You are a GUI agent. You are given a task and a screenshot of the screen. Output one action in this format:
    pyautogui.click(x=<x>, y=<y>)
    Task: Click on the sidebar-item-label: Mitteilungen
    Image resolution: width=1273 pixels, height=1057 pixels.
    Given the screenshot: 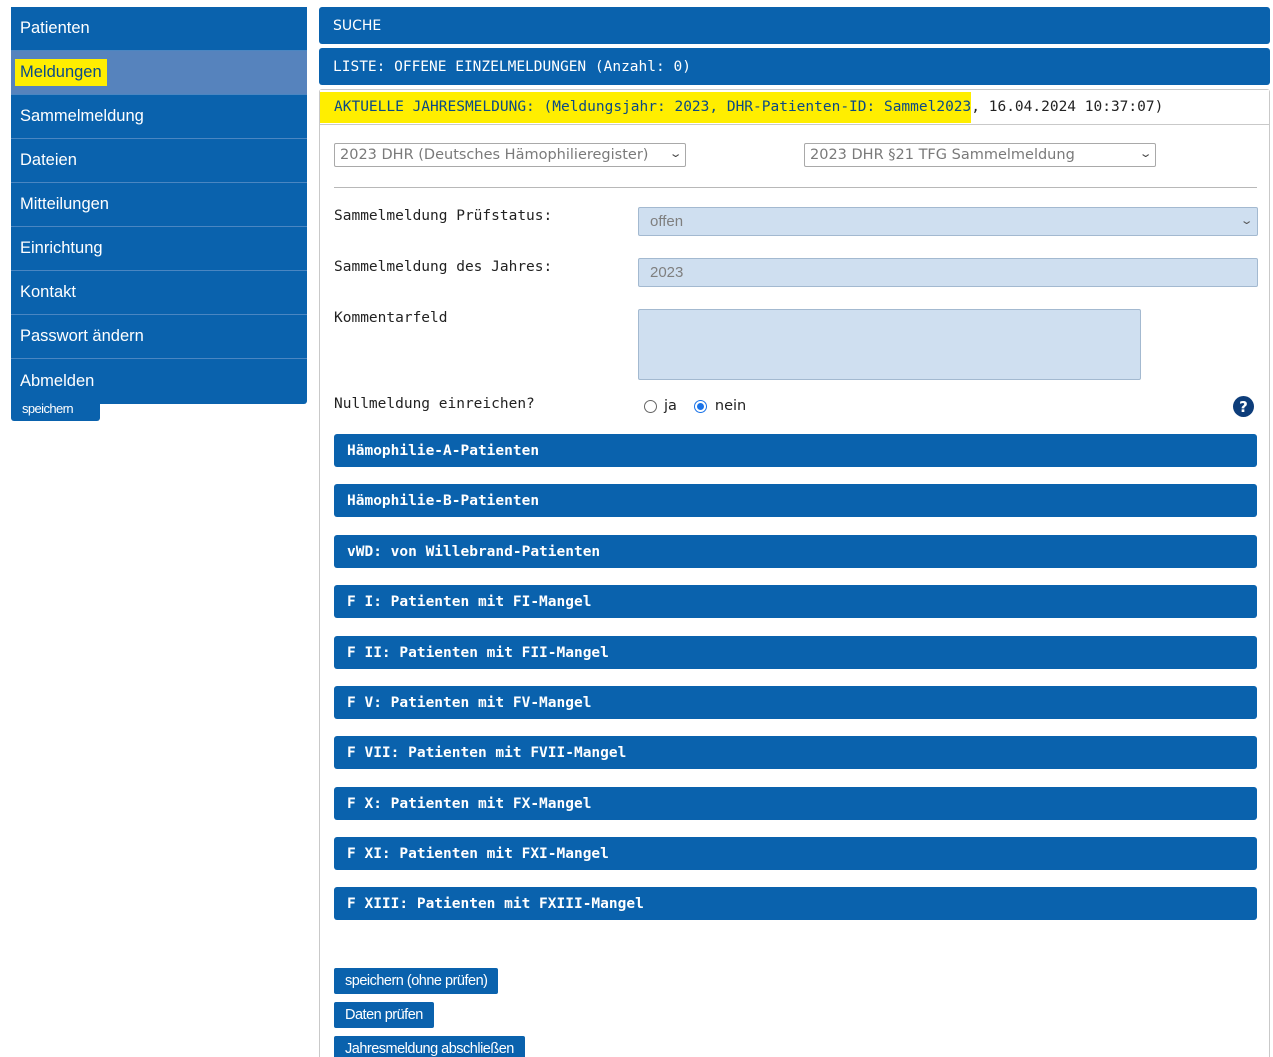 What is the action you would take?
    pyautogui.click(x=64, y=204)
    